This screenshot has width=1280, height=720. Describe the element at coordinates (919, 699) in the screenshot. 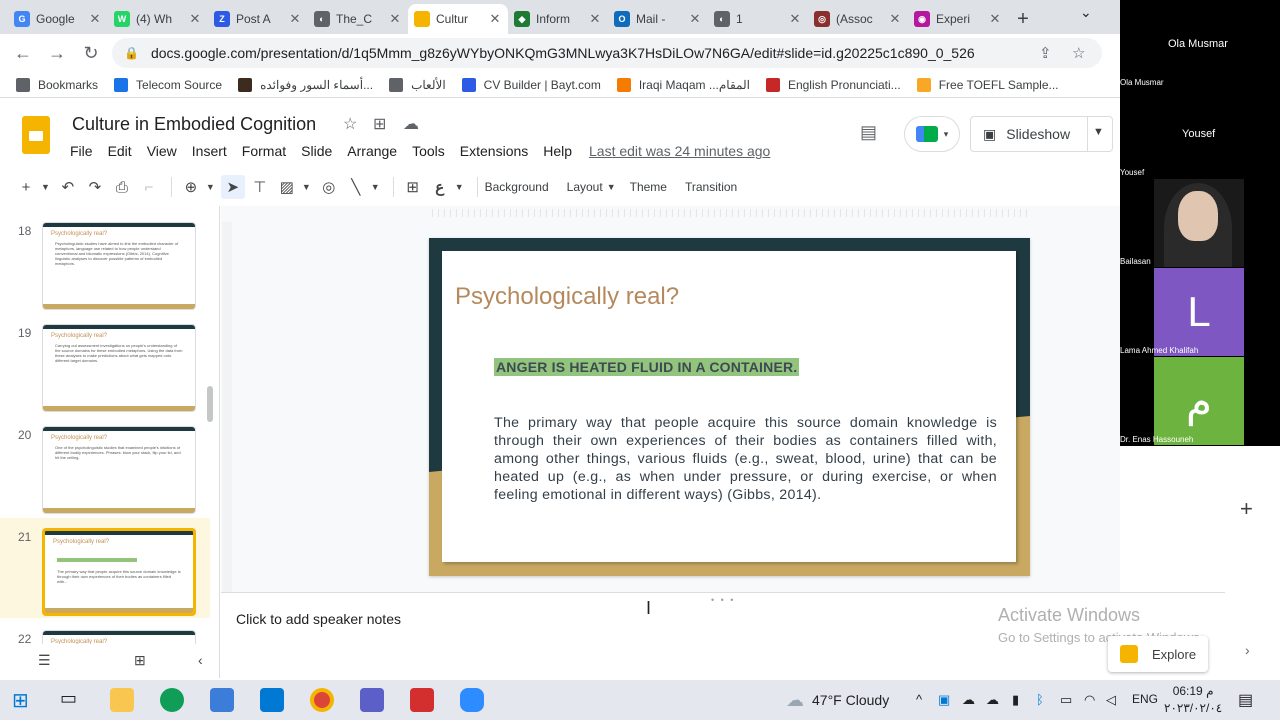

I see `tray-expand-icon: ^` at that location.